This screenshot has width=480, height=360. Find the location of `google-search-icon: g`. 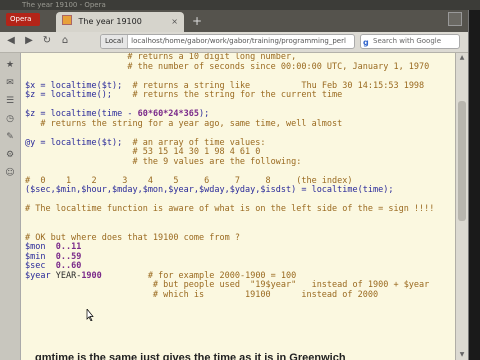

google-search-icon: g is located at coordinates (366, 42).